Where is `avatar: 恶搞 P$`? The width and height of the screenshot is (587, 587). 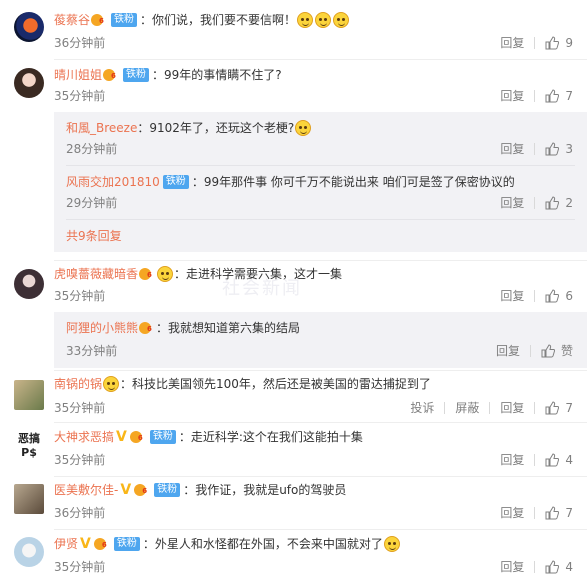
avatar: 恶搞 P$ is located at coordinates (29, 447).